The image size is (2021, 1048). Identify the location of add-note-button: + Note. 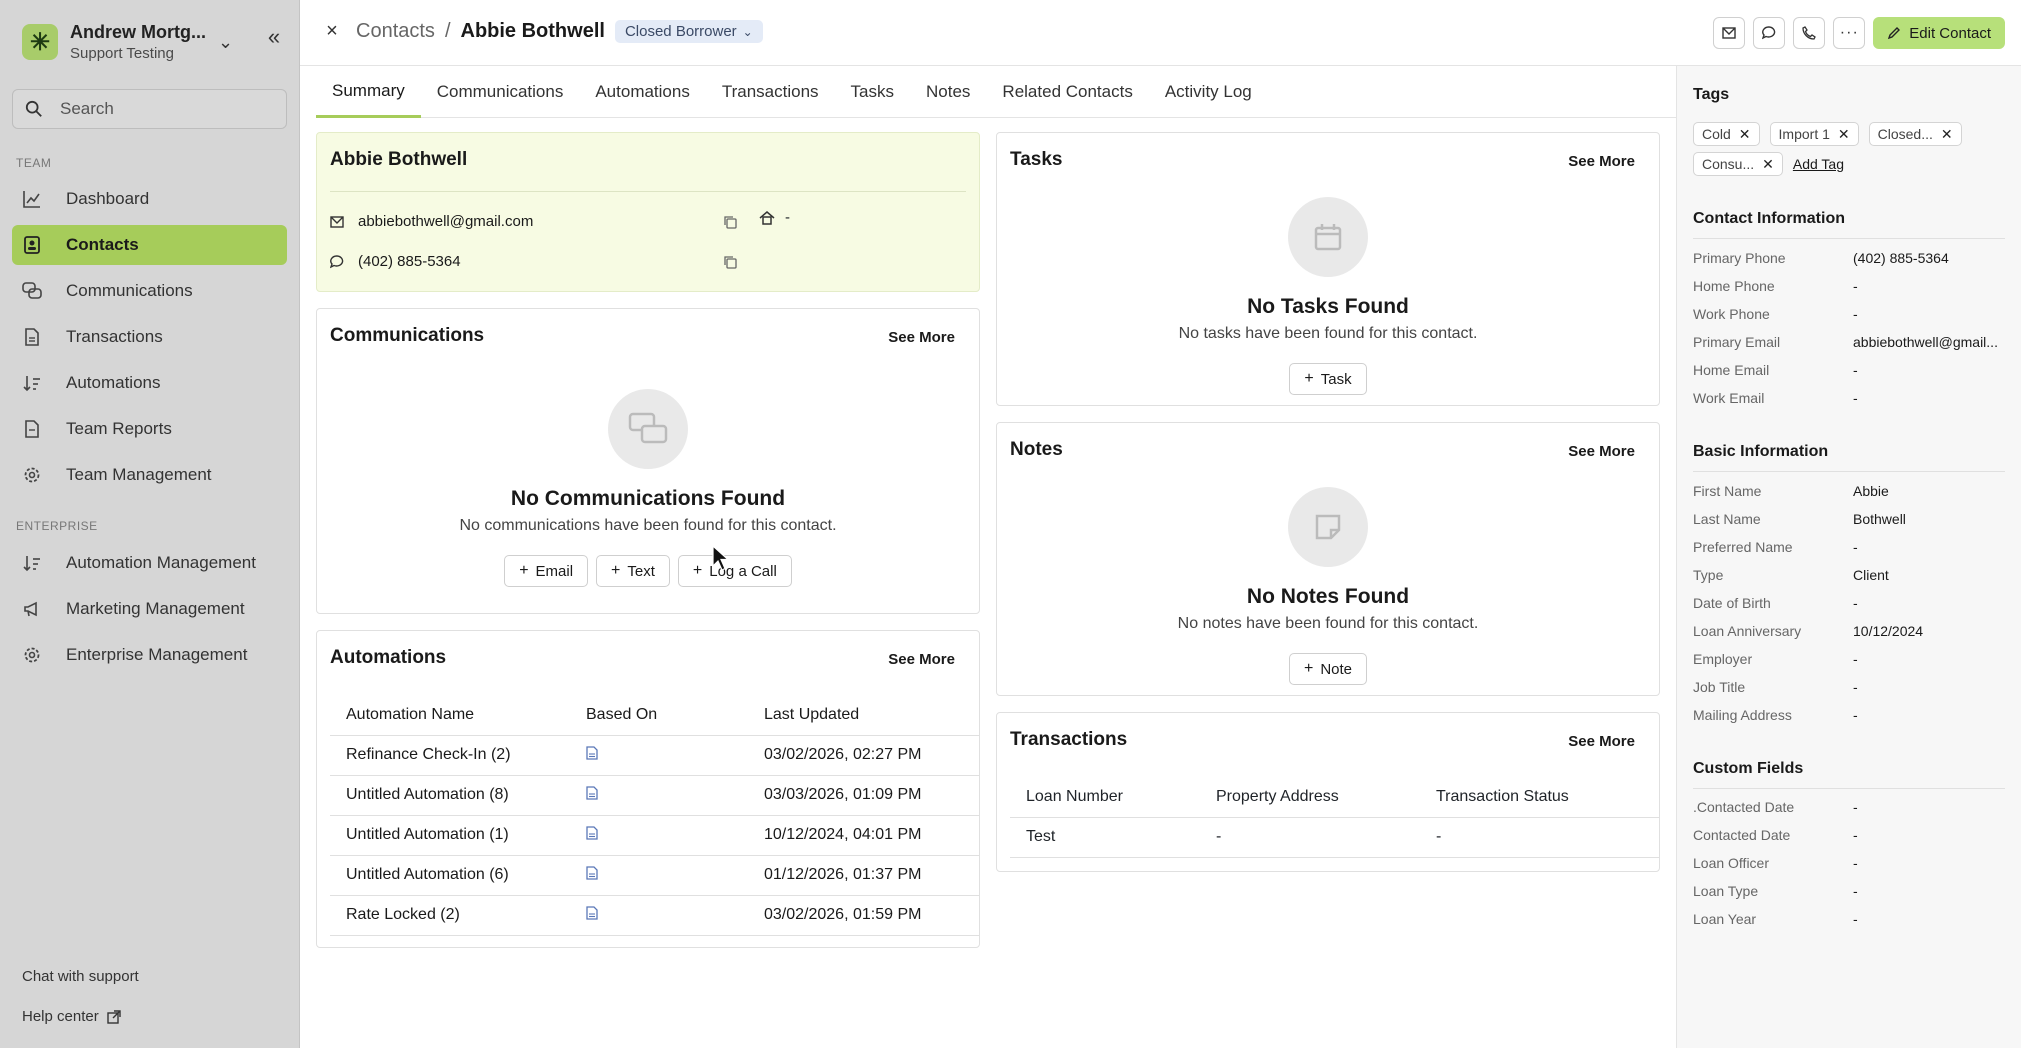
(1328, 669).